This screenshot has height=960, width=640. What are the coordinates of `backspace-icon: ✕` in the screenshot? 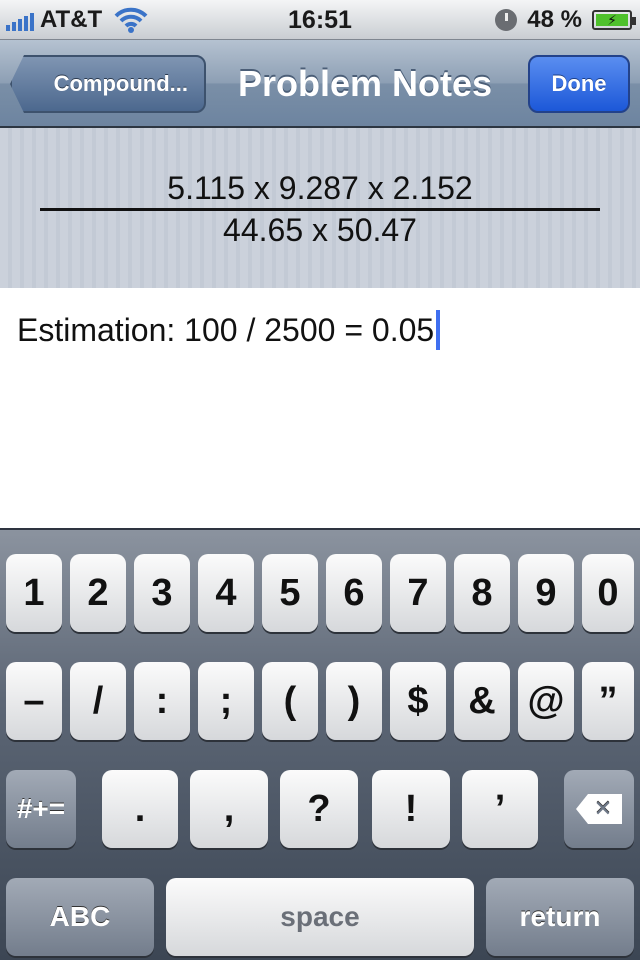 It's located at (599, 809).